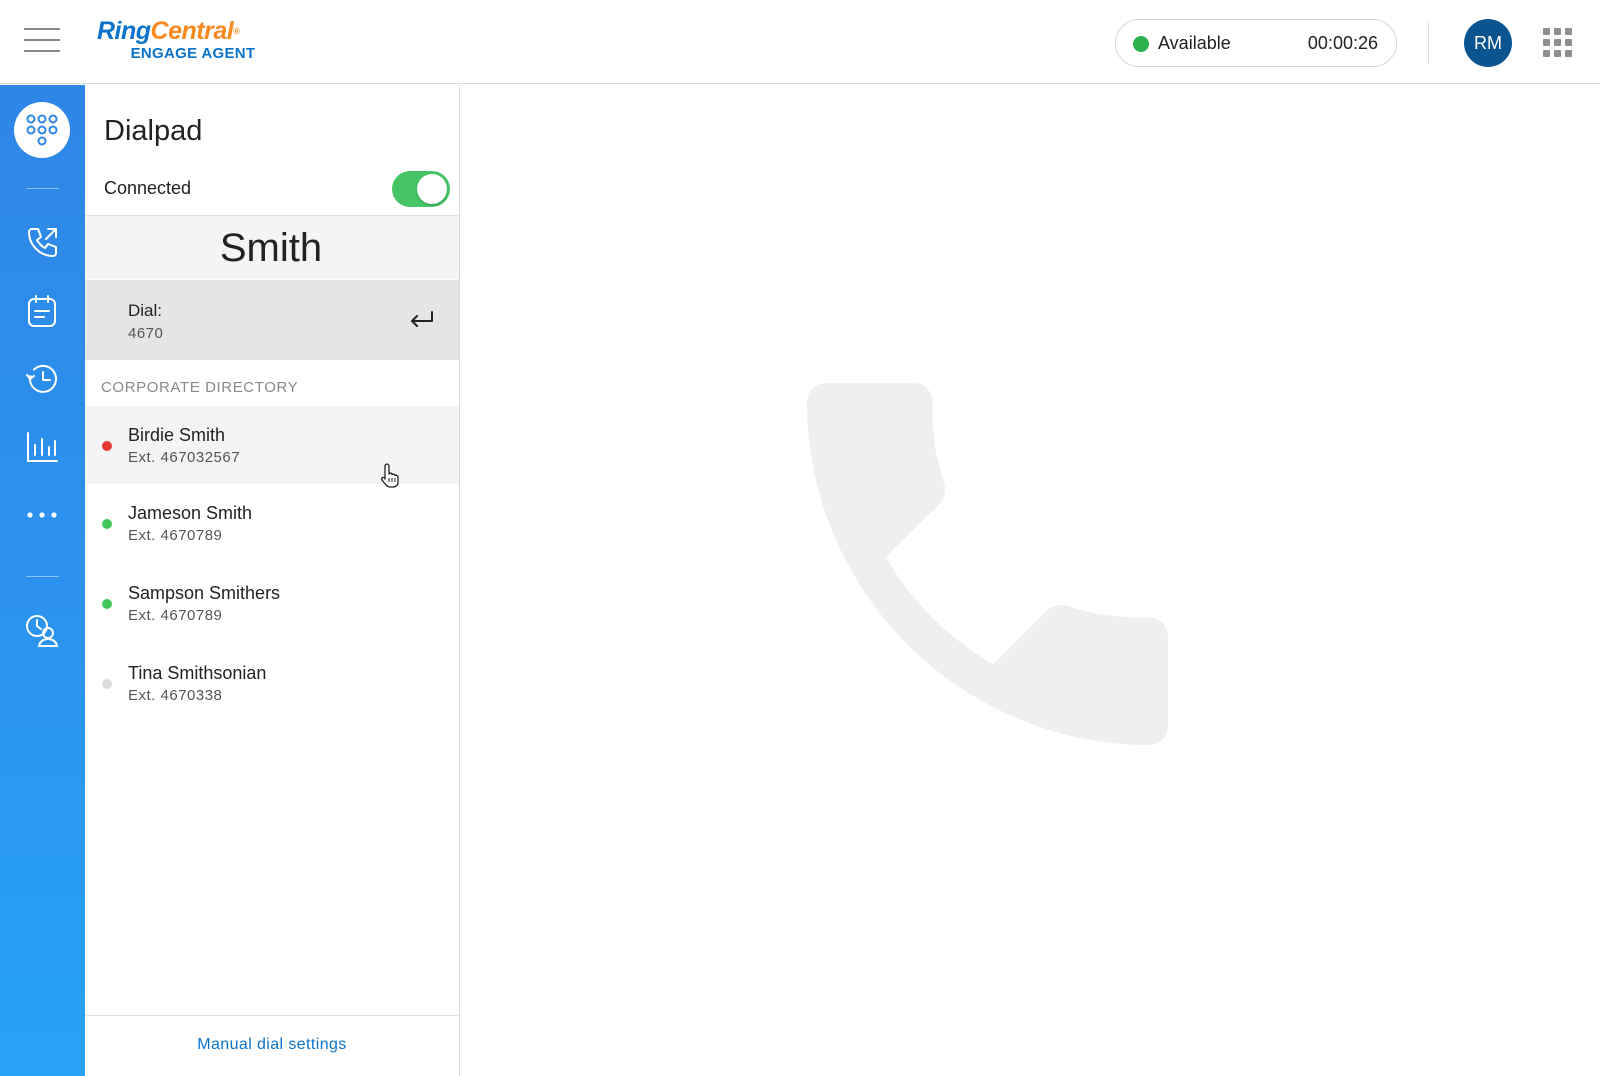 This screenshot has width=1600, height=1076. I want to click on connected-label: Connected, so click(148, 188).